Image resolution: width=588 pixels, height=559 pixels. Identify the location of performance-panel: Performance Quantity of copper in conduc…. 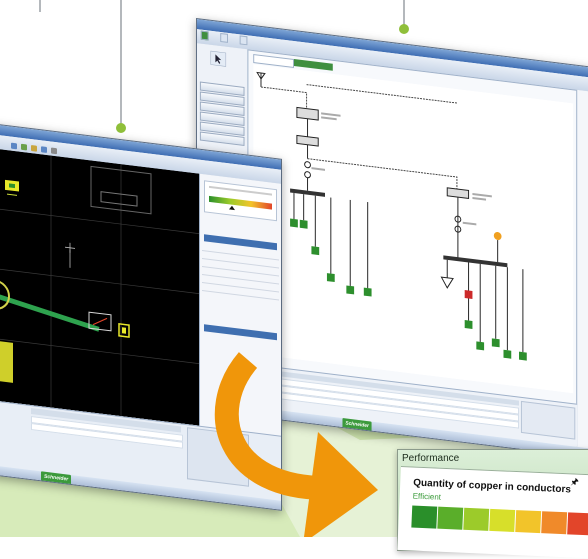
(492, 504).